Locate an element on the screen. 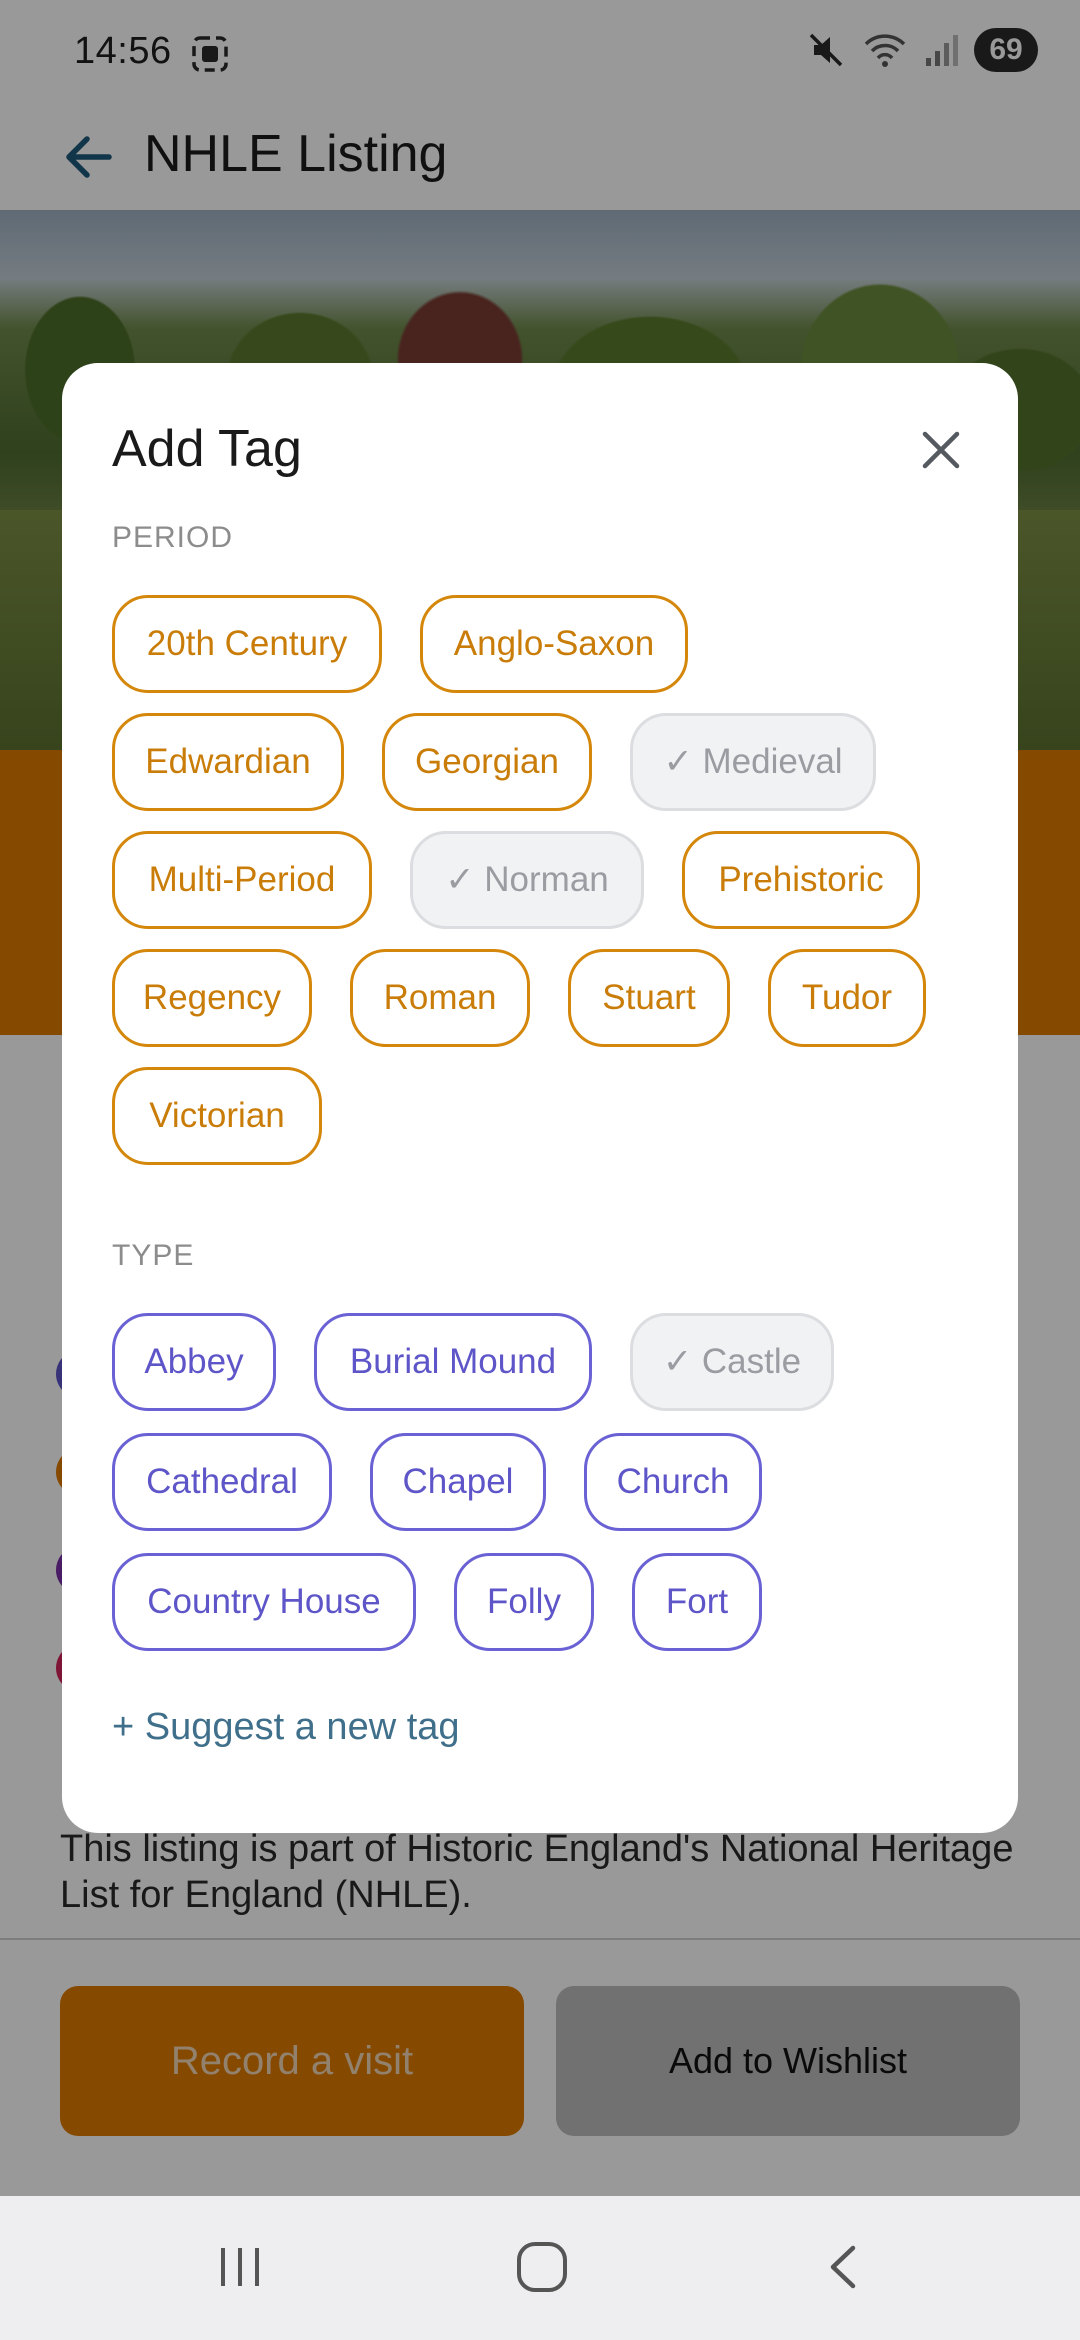 The height and width of the screenshot is (2340, 1080). tag-chip-country-house: Country House is located at coordinates (264, 1602).